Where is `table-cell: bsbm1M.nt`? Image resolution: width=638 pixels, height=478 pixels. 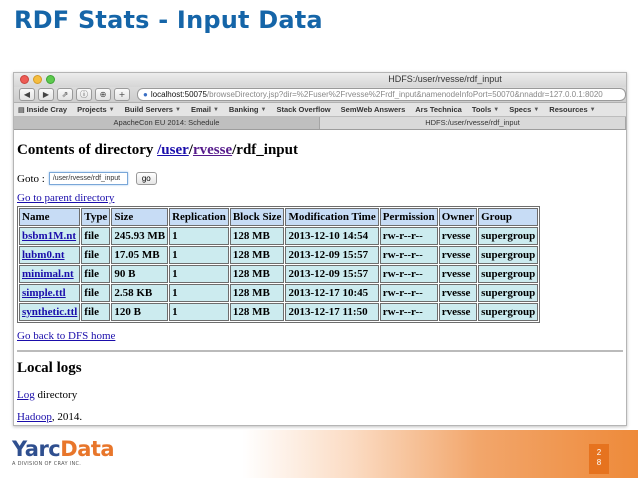 table-cell: bsbm1M.nt is located at coordinates (50, 236).